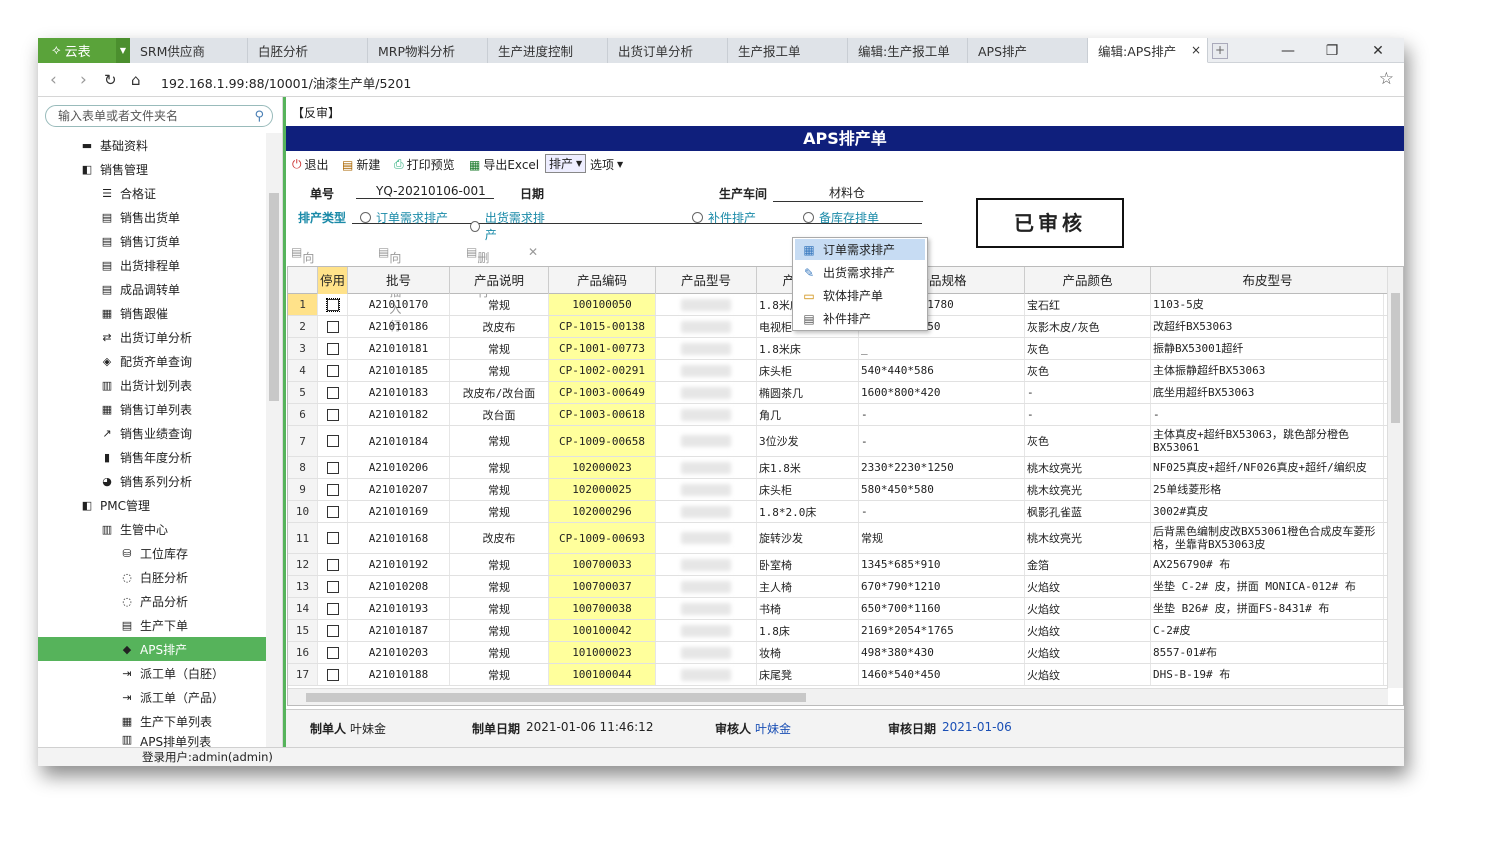  I want to click on close-tab-icon: ×, so click(1196, 50).